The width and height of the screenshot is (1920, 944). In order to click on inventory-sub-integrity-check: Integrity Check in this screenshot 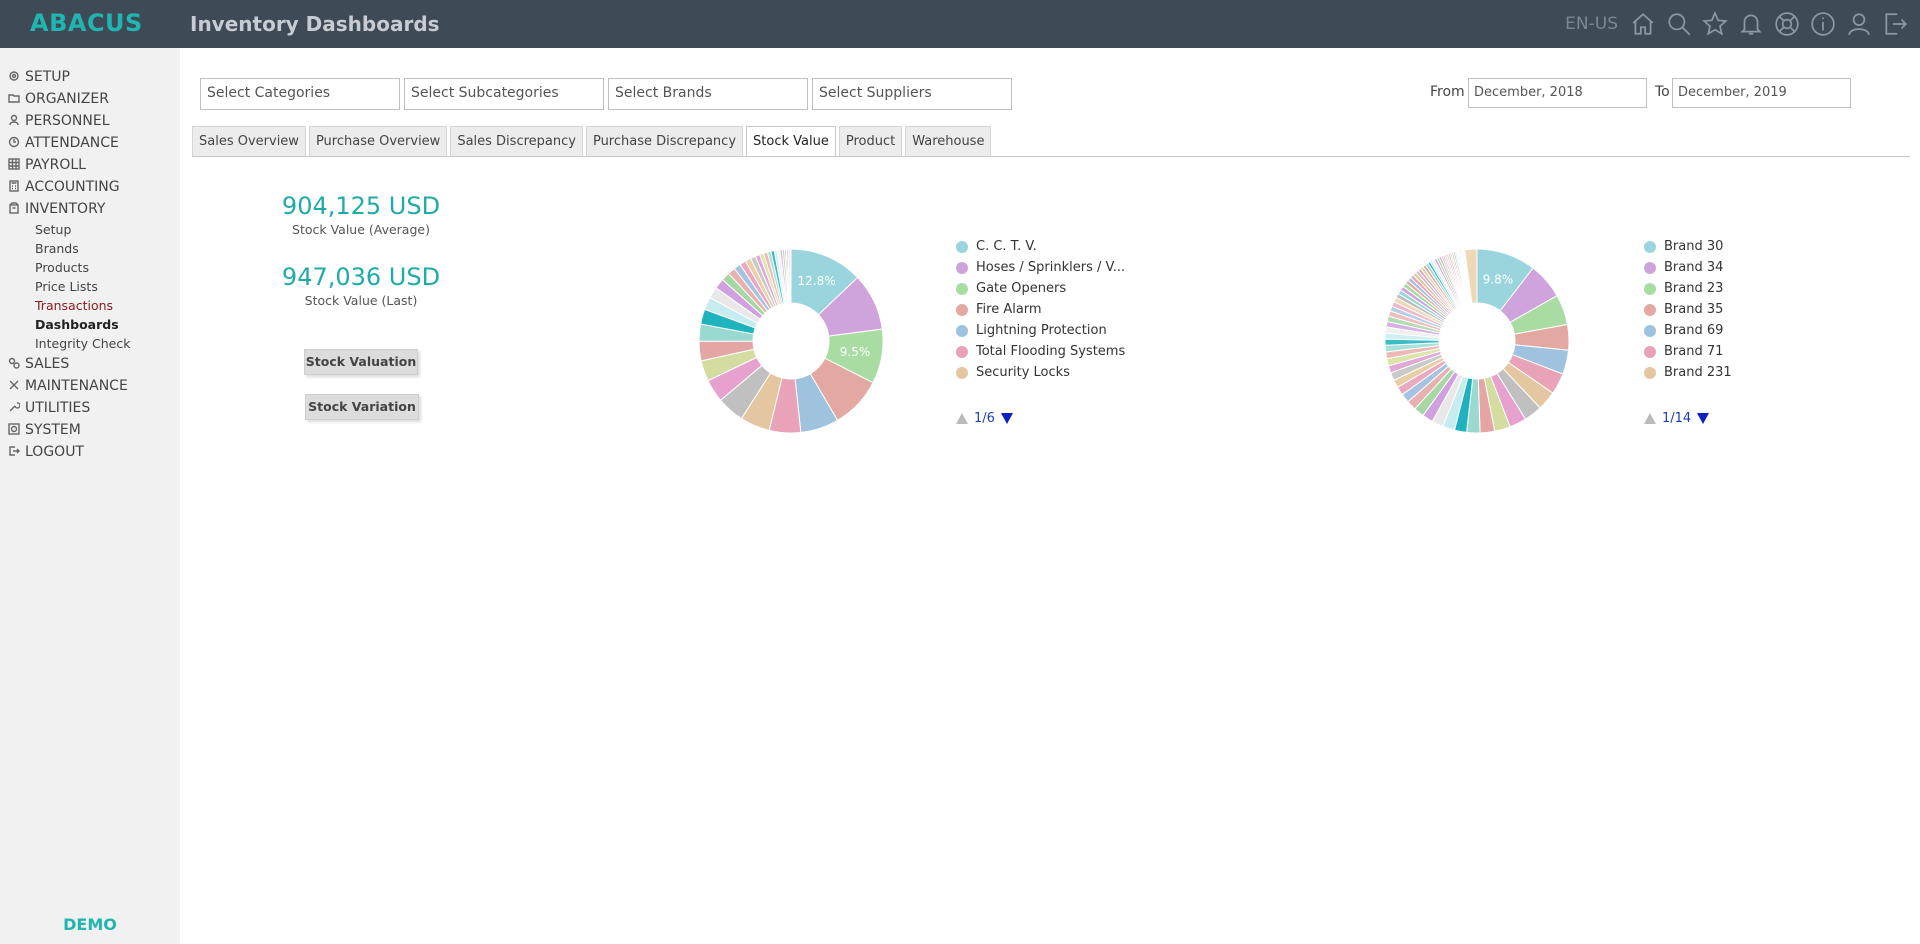, I will do `click(93, 343)`.